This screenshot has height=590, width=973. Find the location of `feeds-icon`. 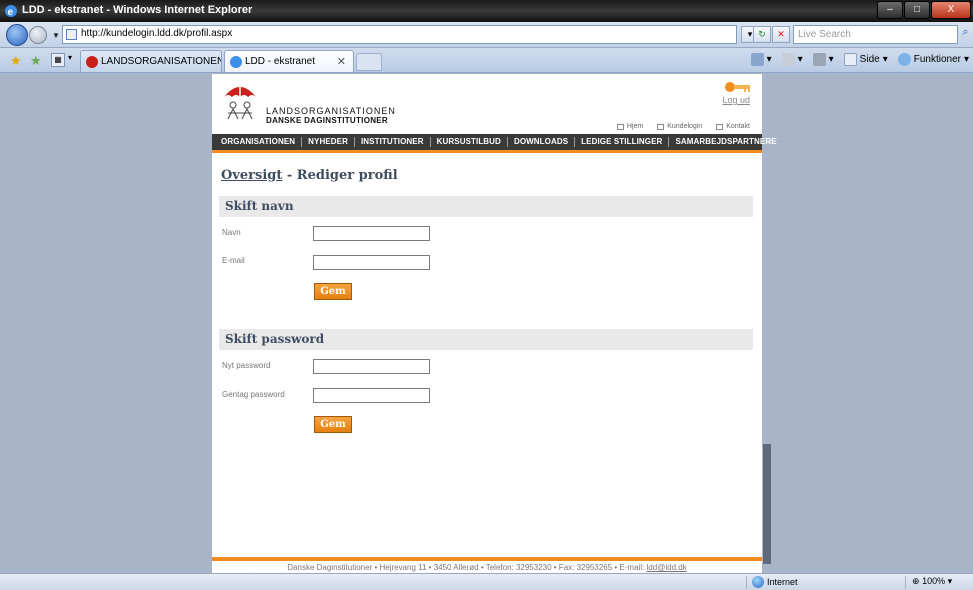

feeds-icon is located at coordinates (788, 59).